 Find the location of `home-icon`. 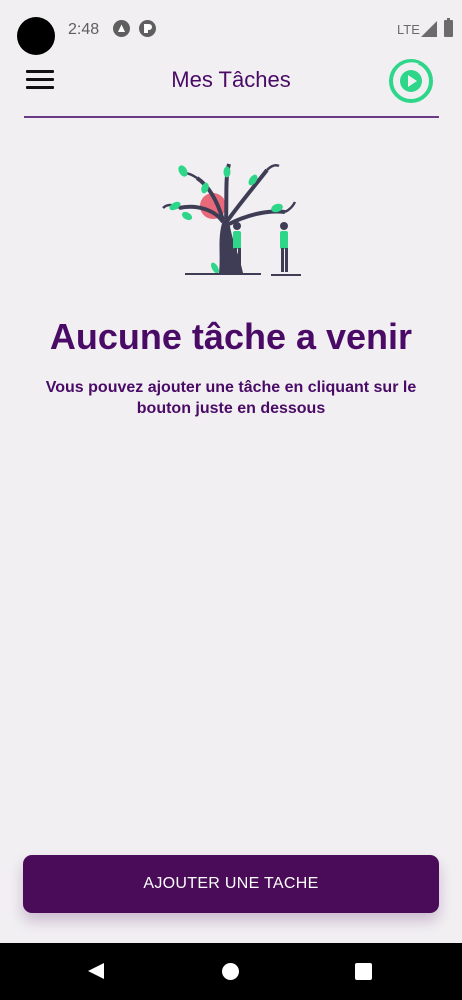

home-icon is located at coordinates (230, 971).